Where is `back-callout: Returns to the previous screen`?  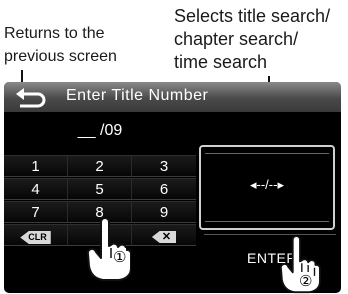 back-callout: Returns to the previous screen is located at coordinates (60, 45).